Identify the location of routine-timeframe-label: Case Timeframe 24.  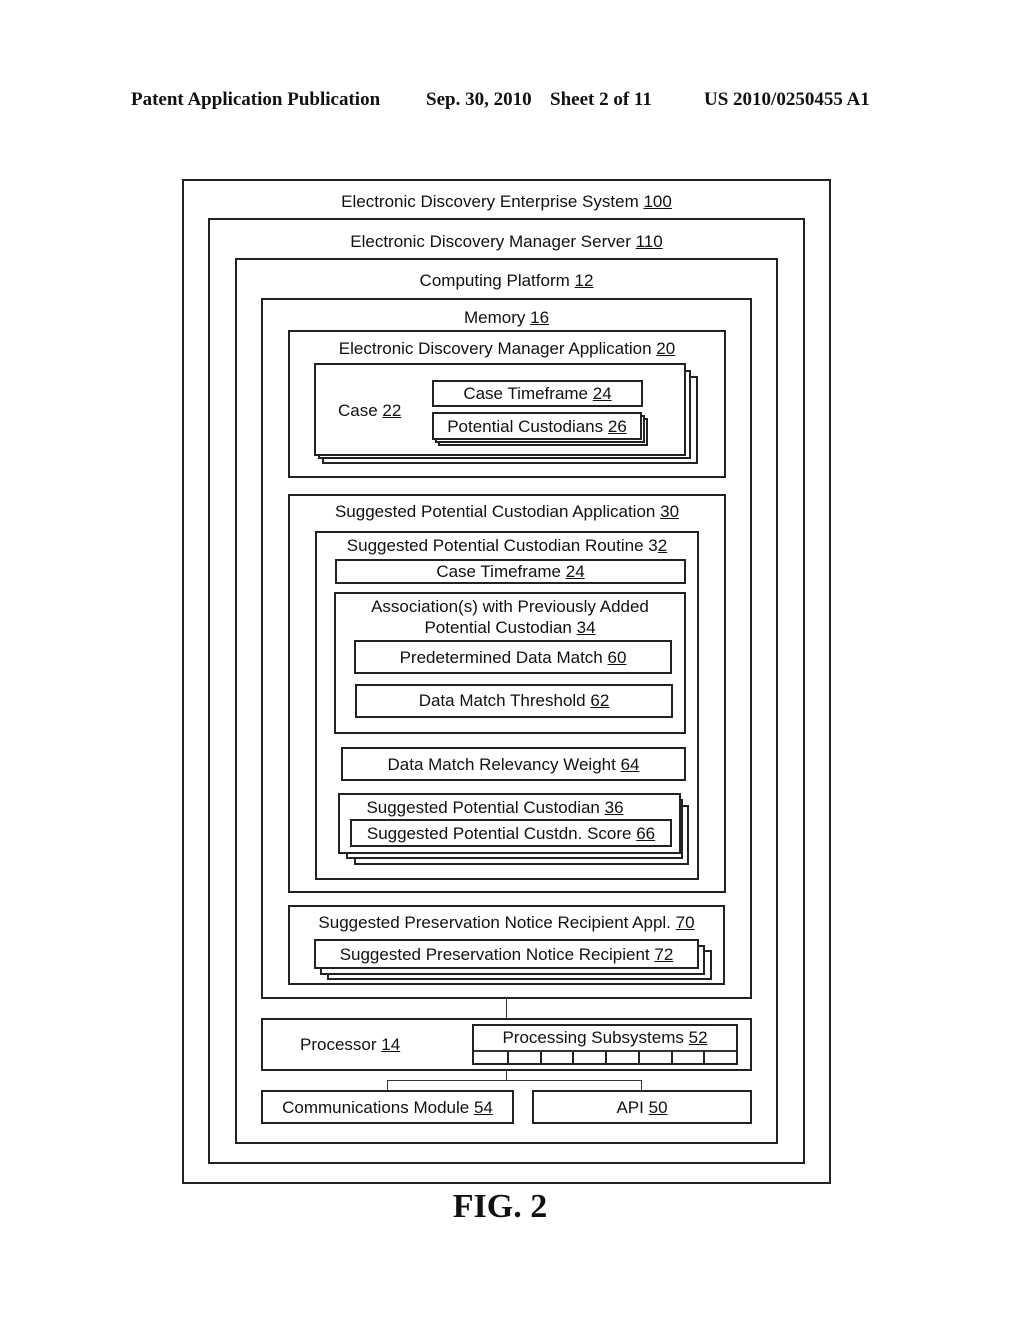
(510, 571).